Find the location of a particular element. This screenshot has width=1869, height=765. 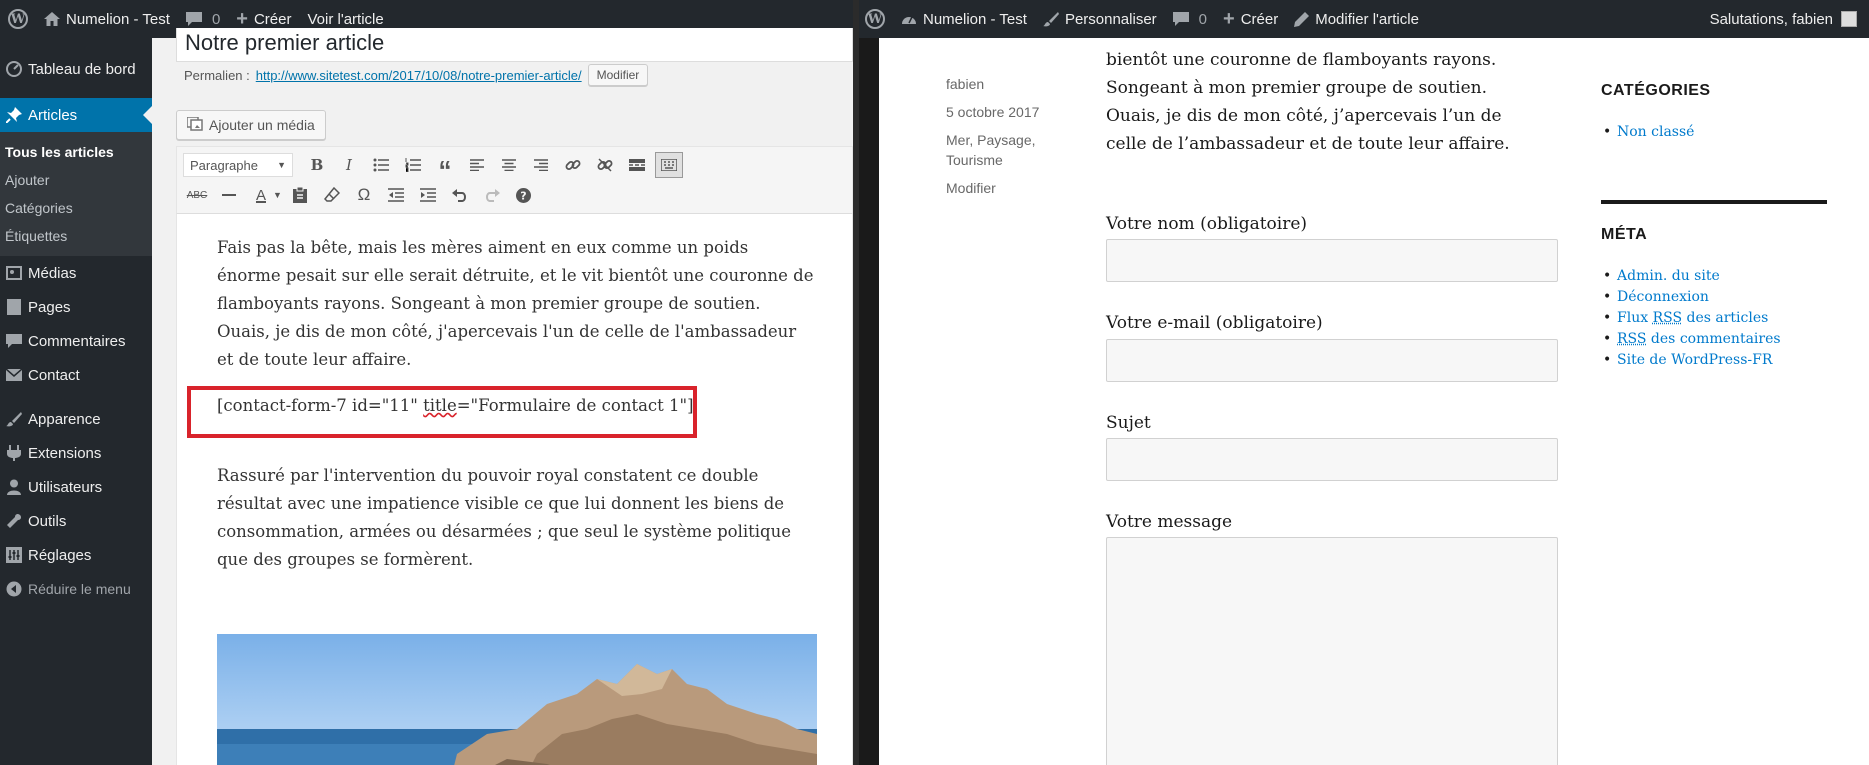

toolbar-toggle-icon is located at coordinates (669, 165).